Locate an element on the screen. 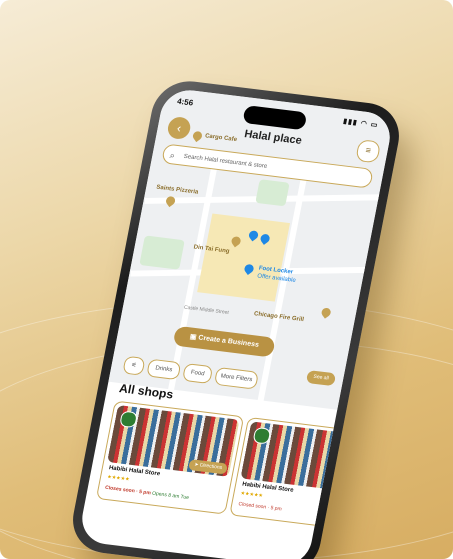  street-label: Castle Middle Street is located at coordinates (206, 310).